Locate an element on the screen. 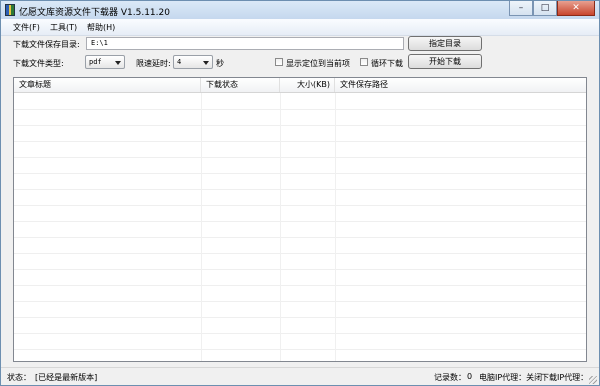 The height and width of the screenshot is (386, 600). record-count-value: 0 is located at coordinates (470, 376).